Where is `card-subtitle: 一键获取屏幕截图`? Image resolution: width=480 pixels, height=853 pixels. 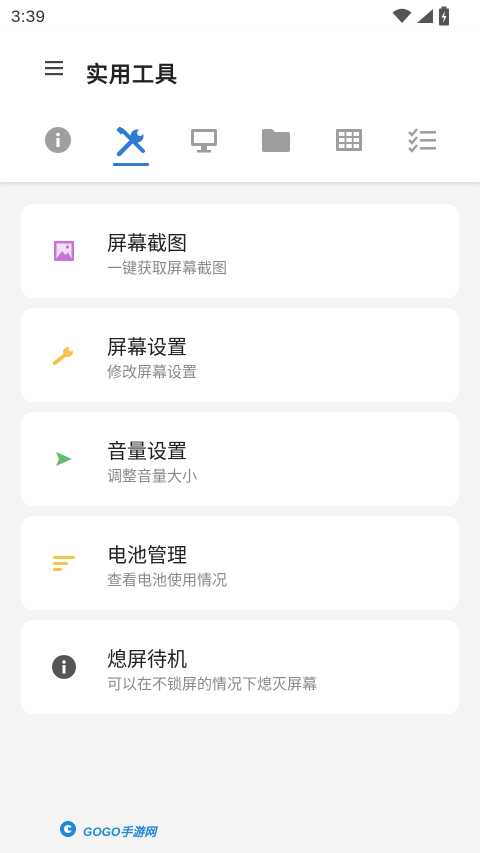 card-subtitle: 一键获取屏幕截图 is located at coordinates (167, 268).